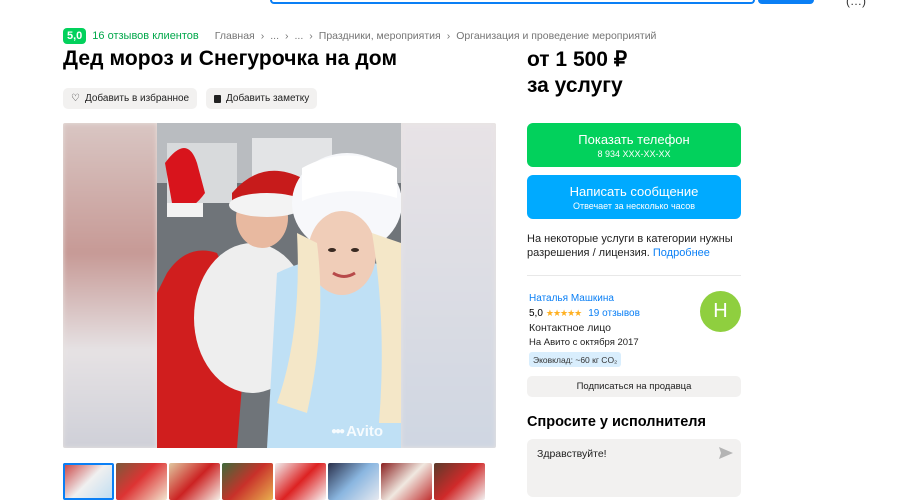 The height and width of the screenshot is (500, 900). I want to click on seller-rating-score: 5,0, so click(536, 313).